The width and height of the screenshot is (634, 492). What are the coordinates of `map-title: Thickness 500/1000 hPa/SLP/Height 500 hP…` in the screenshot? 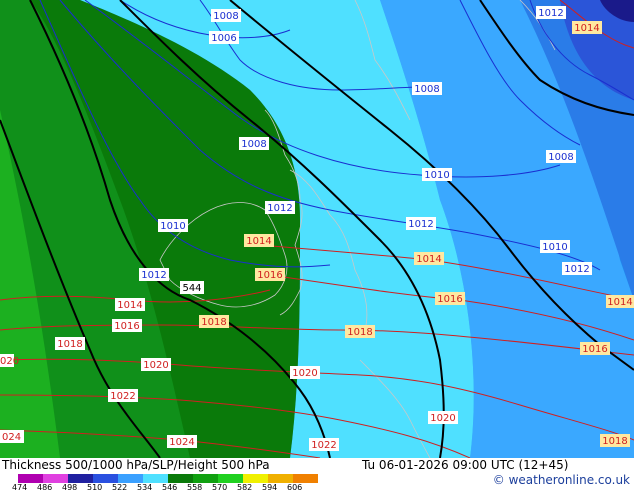 It's located at (136, 465).